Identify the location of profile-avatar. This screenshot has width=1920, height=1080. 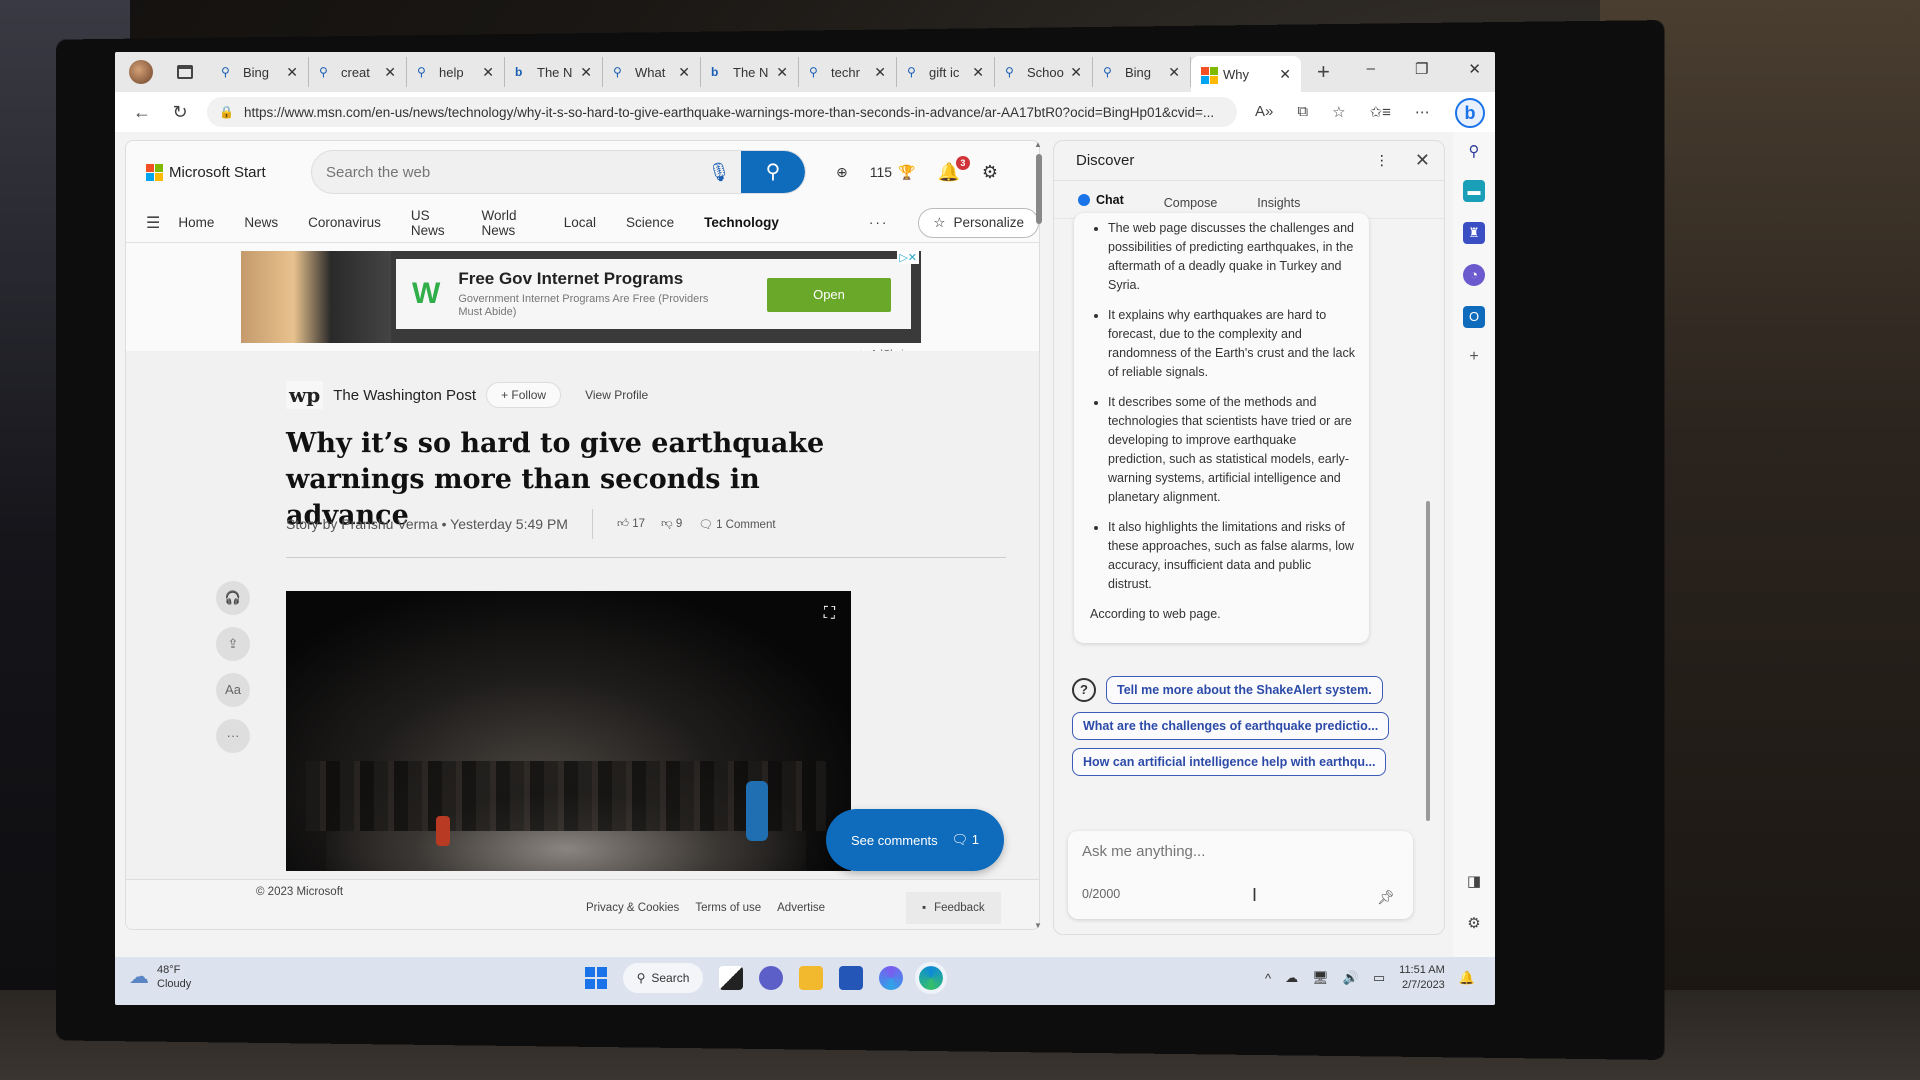
(141, 72).